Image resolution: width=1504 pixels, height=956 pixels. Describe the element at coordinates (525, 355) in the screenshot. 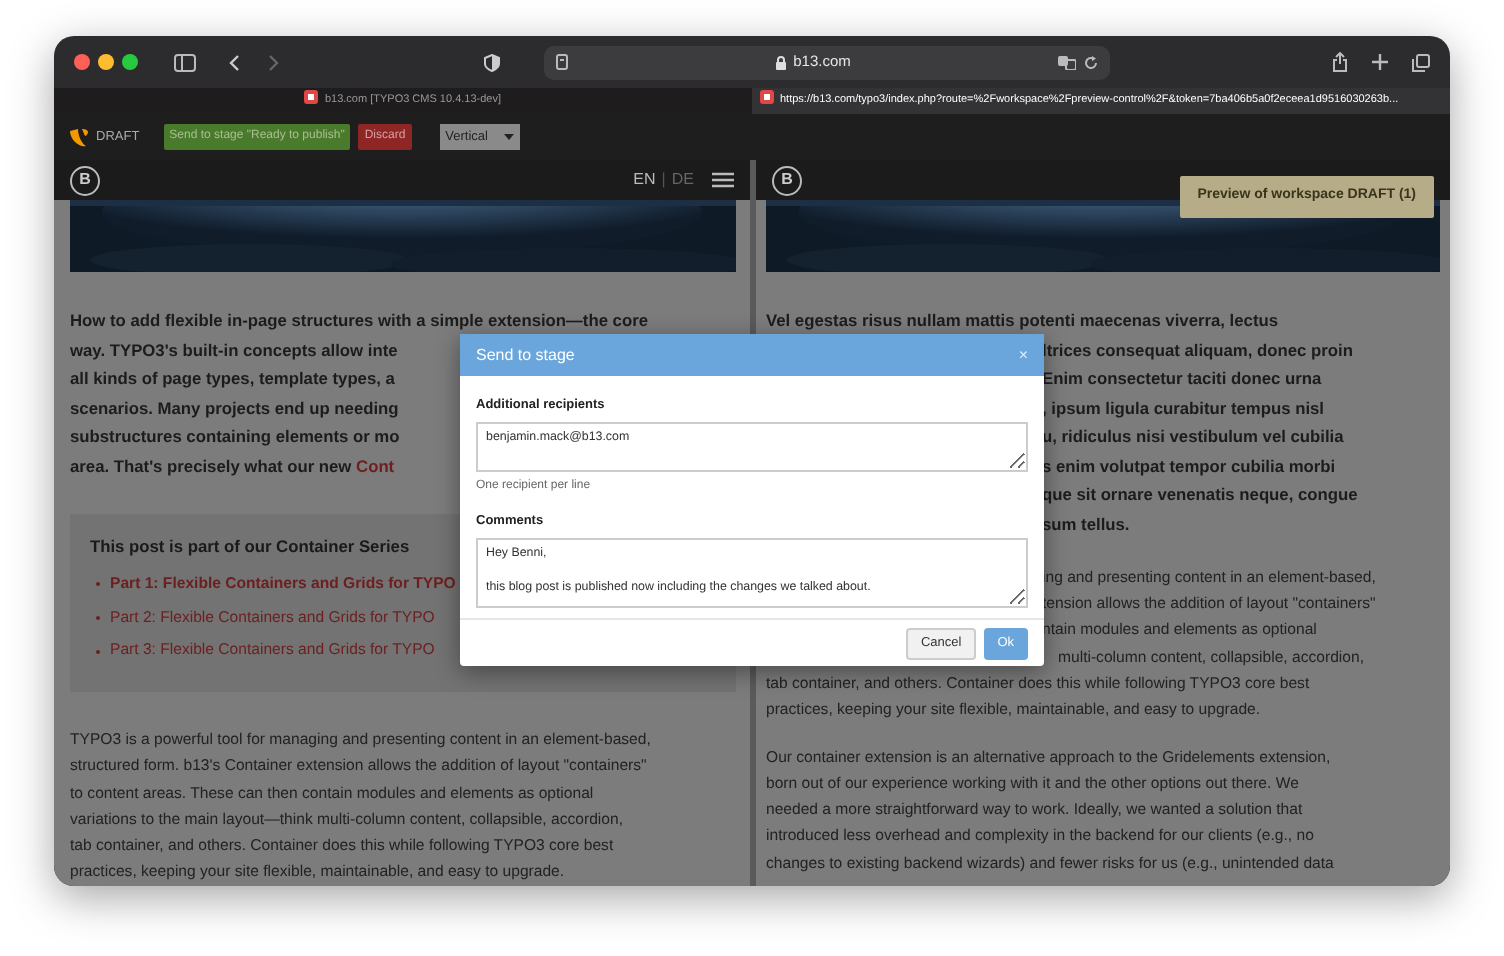

I see `dialog-title: Send to stage` at that location.